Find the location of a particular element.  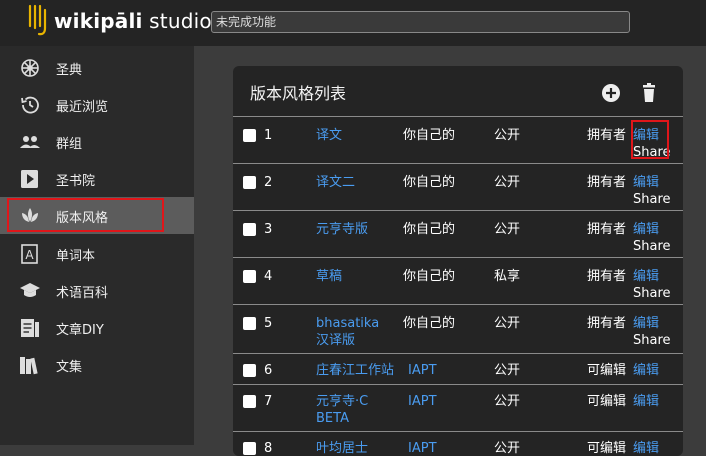

channel-name-link: 译文二 is located at coordinates (355, 182).